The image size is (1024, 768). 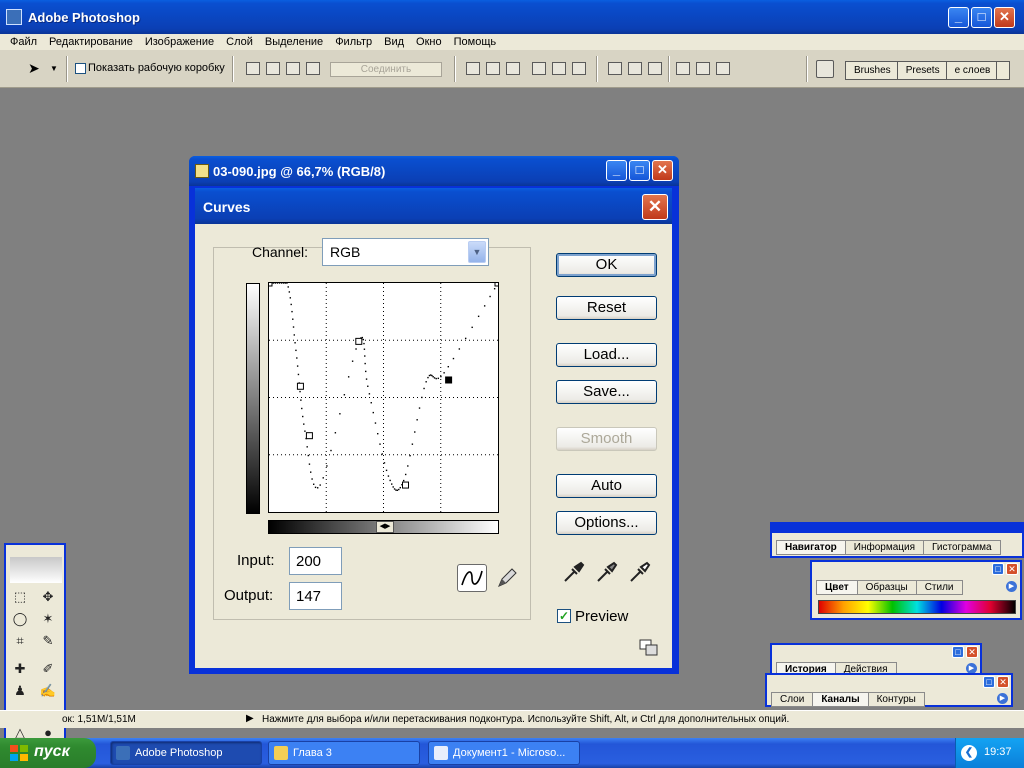 I want to click on curves-title-bar: Curves ✕, so click(x=433, y=206).